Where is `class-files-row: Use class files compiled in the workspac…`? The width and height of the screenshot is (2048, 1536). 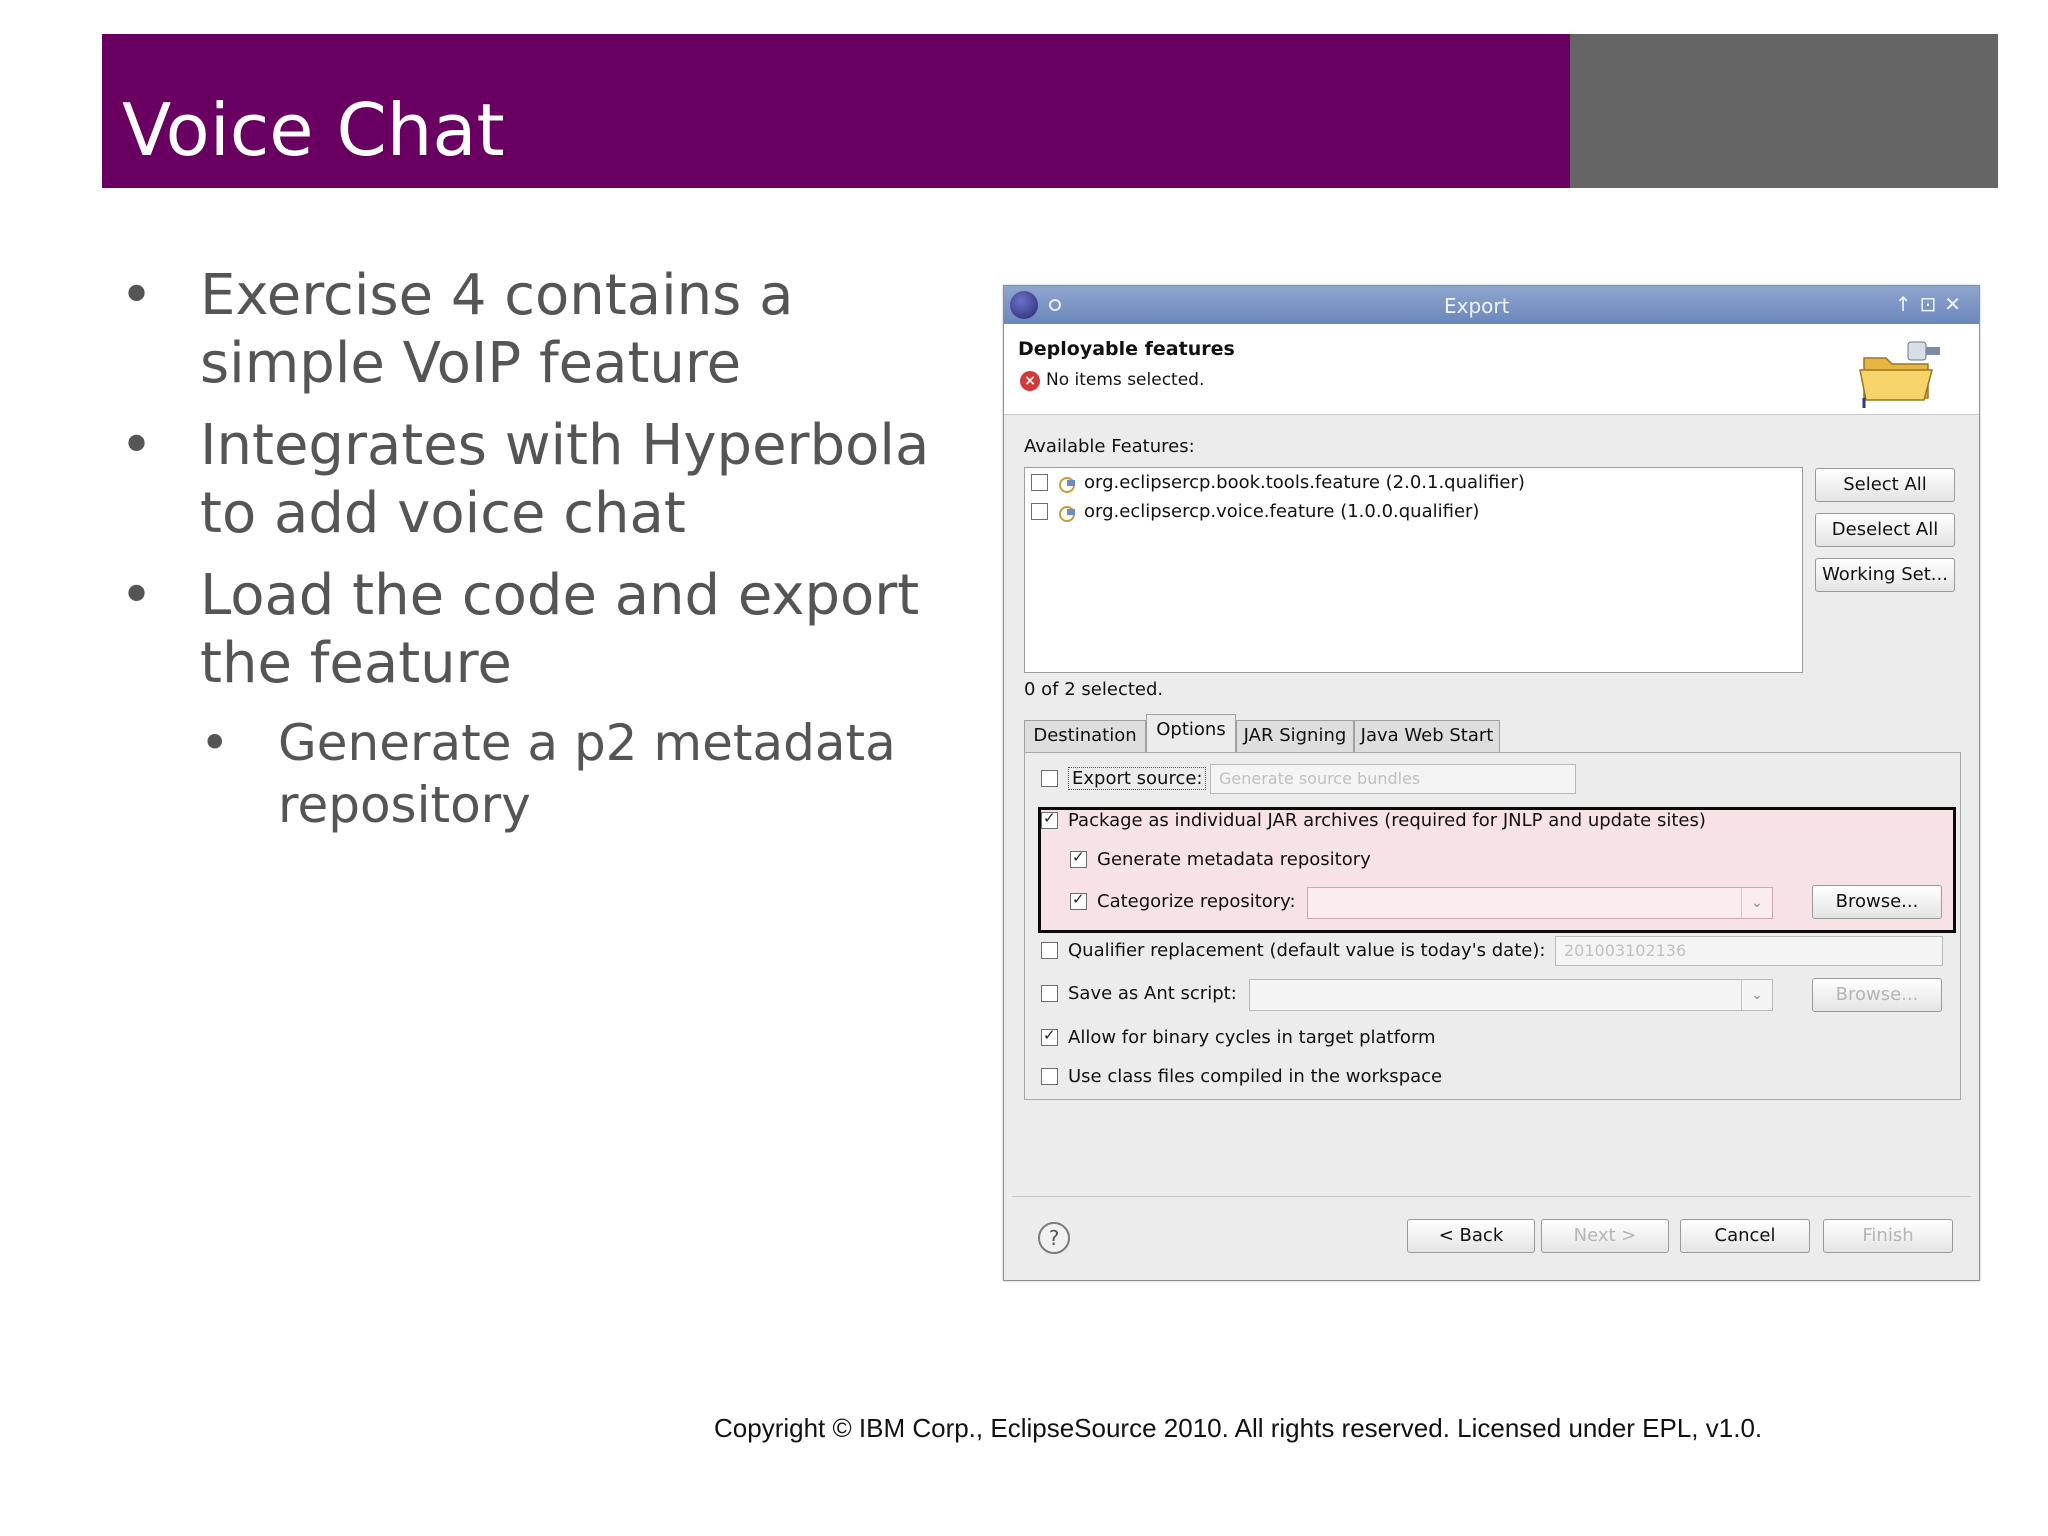
class-files-row: Use class files compiled in the workspac… is located at coordinates (1241, 1076).